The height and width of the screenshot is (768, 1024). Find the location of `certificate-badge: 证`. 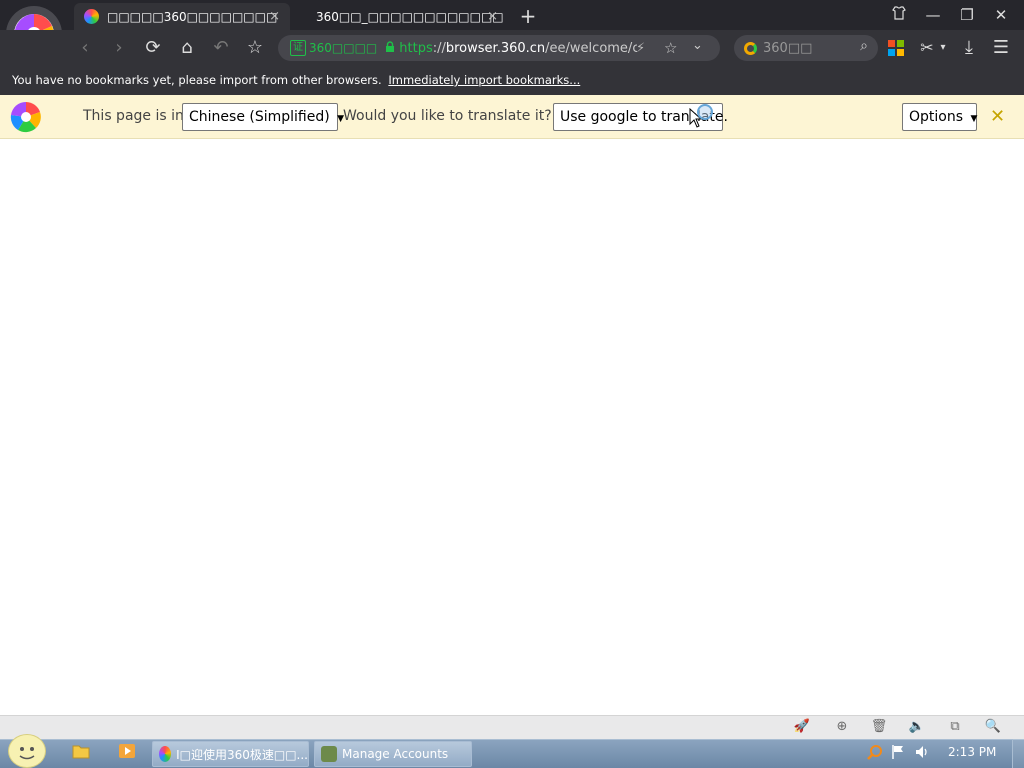

certificate-badge: 证 is located at coordinates (298, 48).